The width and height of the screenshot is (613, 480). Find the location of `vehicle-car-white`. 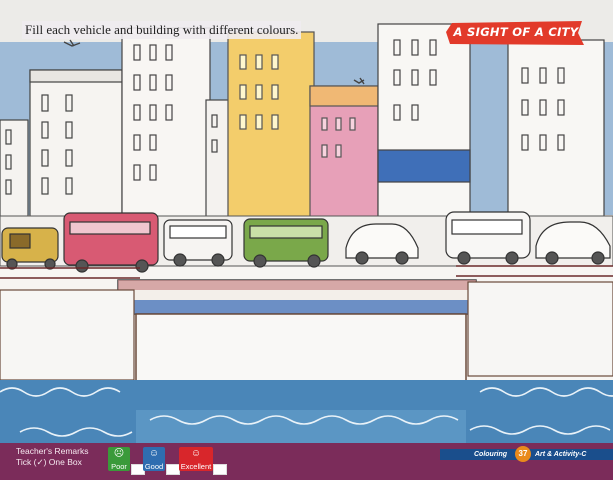

vehicle-car-white is located at coordinates (382, 244).